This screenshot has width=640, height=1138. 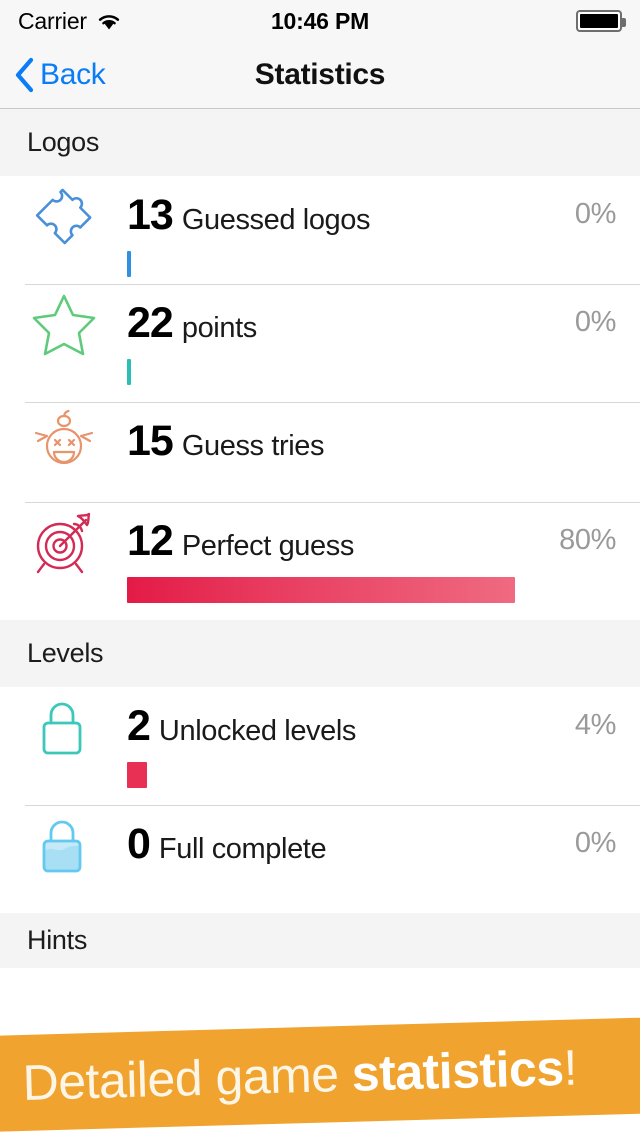 What do you see at coordinates (139, 844) in the screenshot?
I see `stat-value: 0` at bounding box center [139, 844].